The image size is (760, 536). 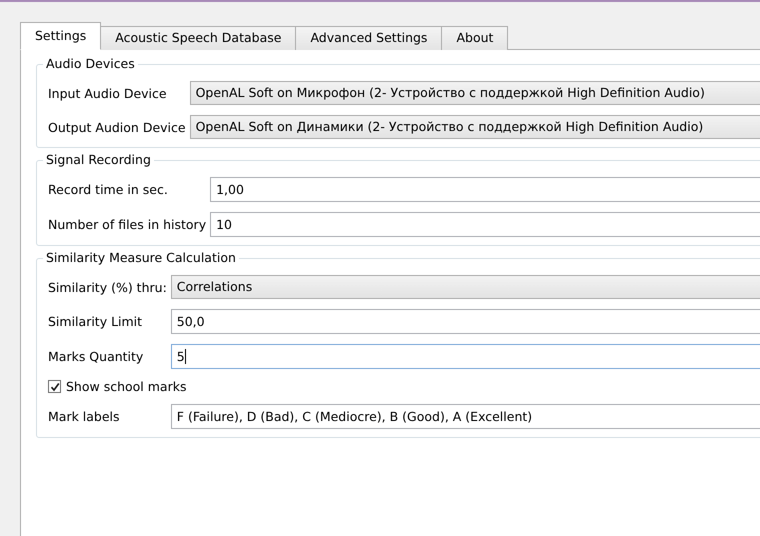 What do you see at coordinates (61, 36) in the screenshot?
I see `tab: Settings` at bounding box center [61, 36].